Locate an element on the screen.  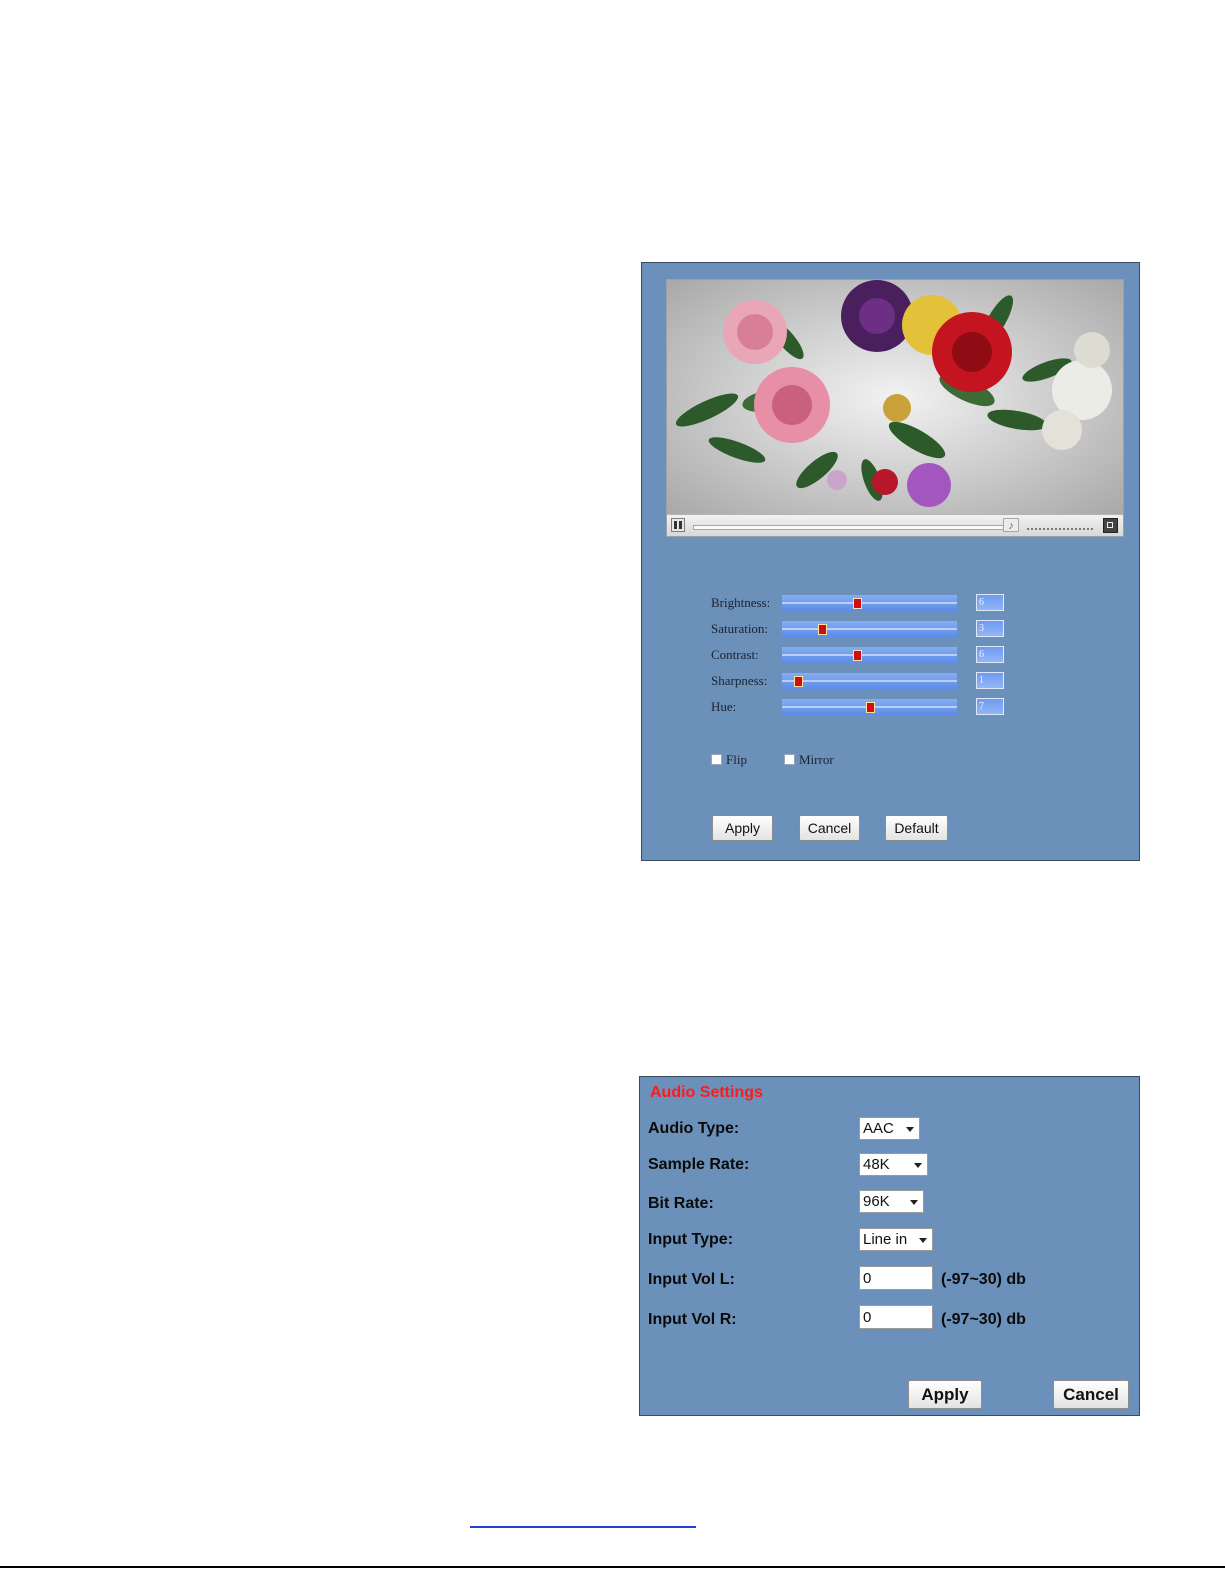
hue-slider-thumb is located at coordinates (870, 707).